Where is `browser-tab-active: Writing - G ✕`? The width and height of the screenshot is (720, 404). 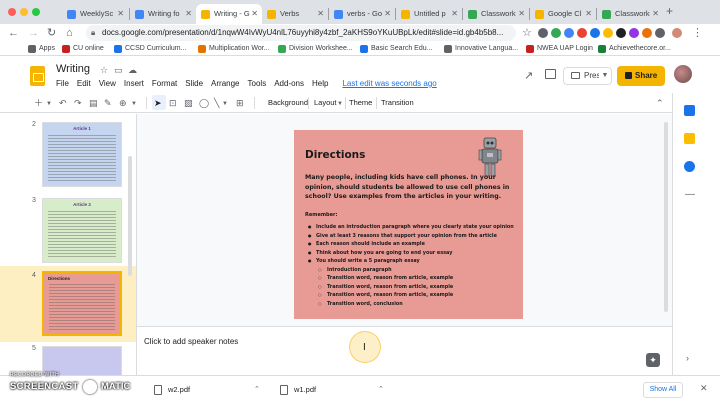 browser-tab-active: Writing - G ✕ is located at coordinates (229, 14).